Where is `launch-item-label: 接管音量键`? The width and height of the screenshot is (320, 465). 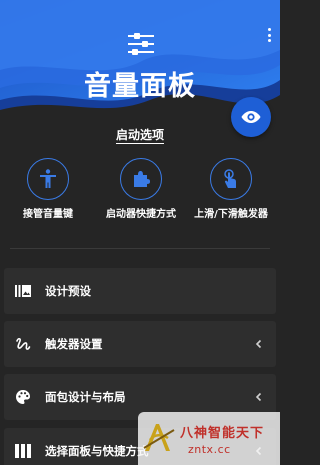 launch-item-label: 接管音量键 is located at coordinates (48, 214).